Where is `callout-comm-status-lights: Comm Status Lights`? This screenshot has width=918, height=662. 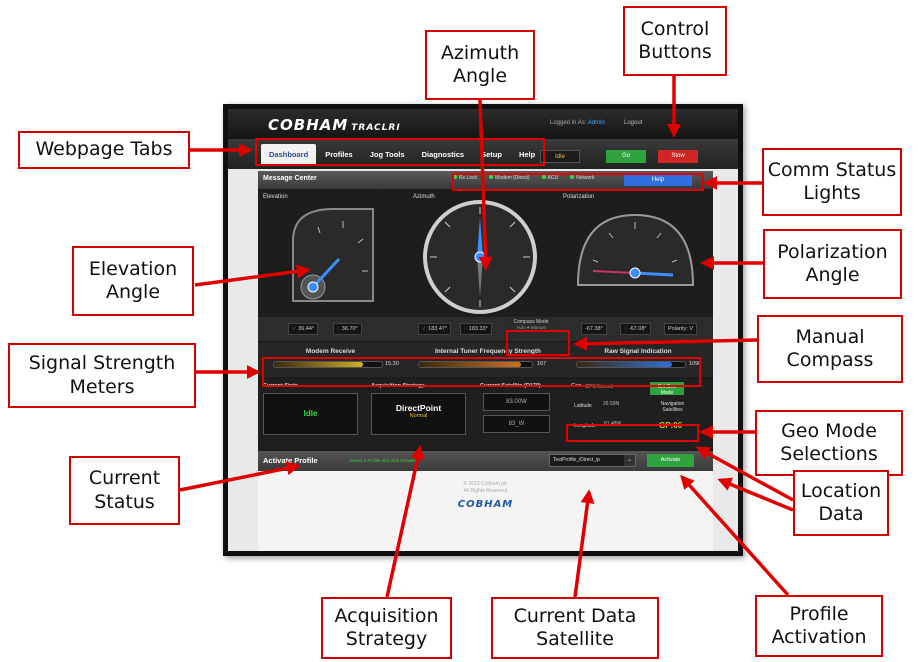 callout-comm-status-lights: Comm Status Lights is located at coordinates (832, 182).